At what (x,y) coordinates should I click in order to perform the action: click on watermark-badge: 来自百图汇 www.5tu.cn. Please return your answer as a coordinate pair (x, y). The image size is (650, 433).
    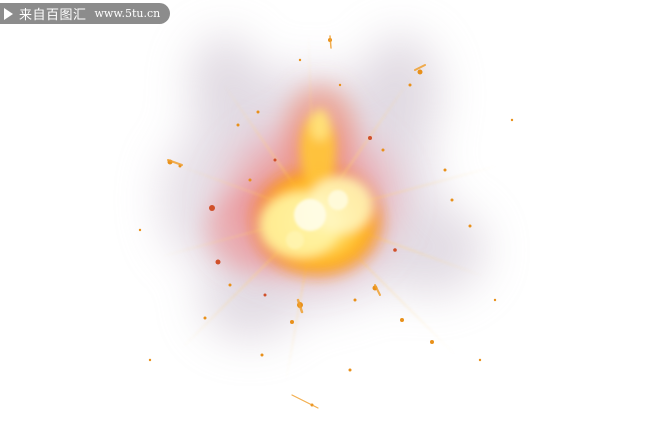
    Looking at the image, I should click on (85, 13).